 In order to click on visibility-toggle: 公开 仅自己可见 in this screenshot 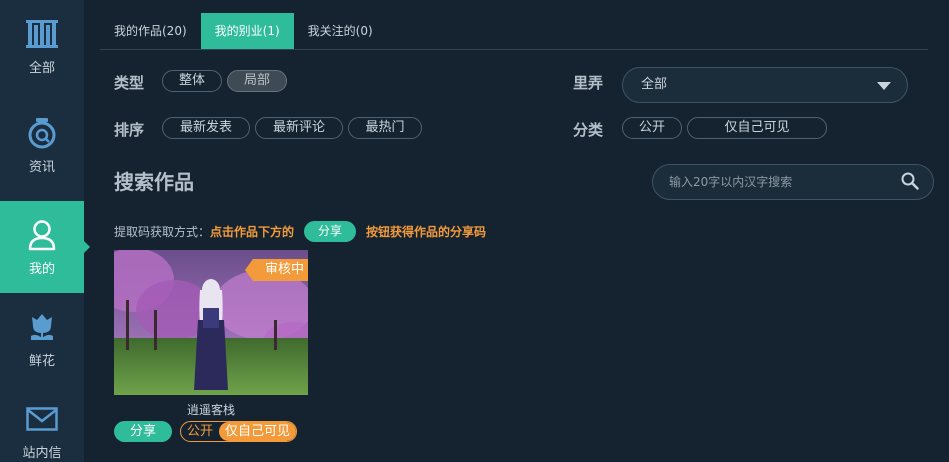, I will do `click(239, 431)`.